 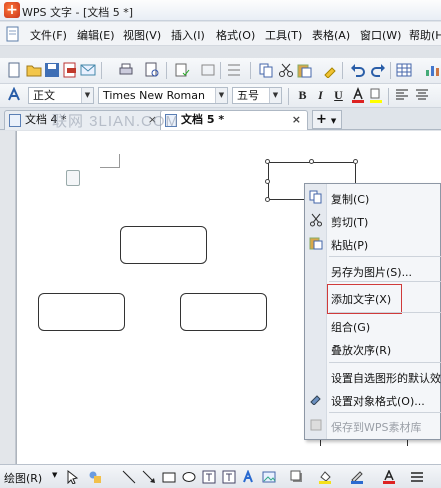 I want to click on menu-window: 窗口(W), so click(x=380, y=35).